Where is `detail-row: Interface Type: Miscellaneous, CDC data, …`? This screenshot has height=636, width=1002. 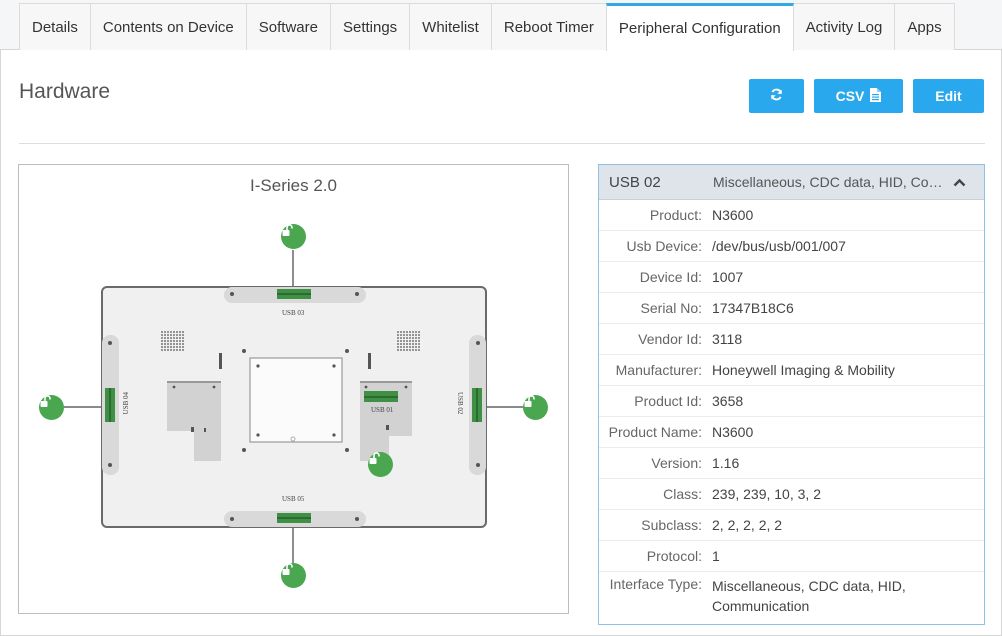
detail-row: Interface Type: Miscellaneous, CDC data, … is located at coordinates (791, 596).